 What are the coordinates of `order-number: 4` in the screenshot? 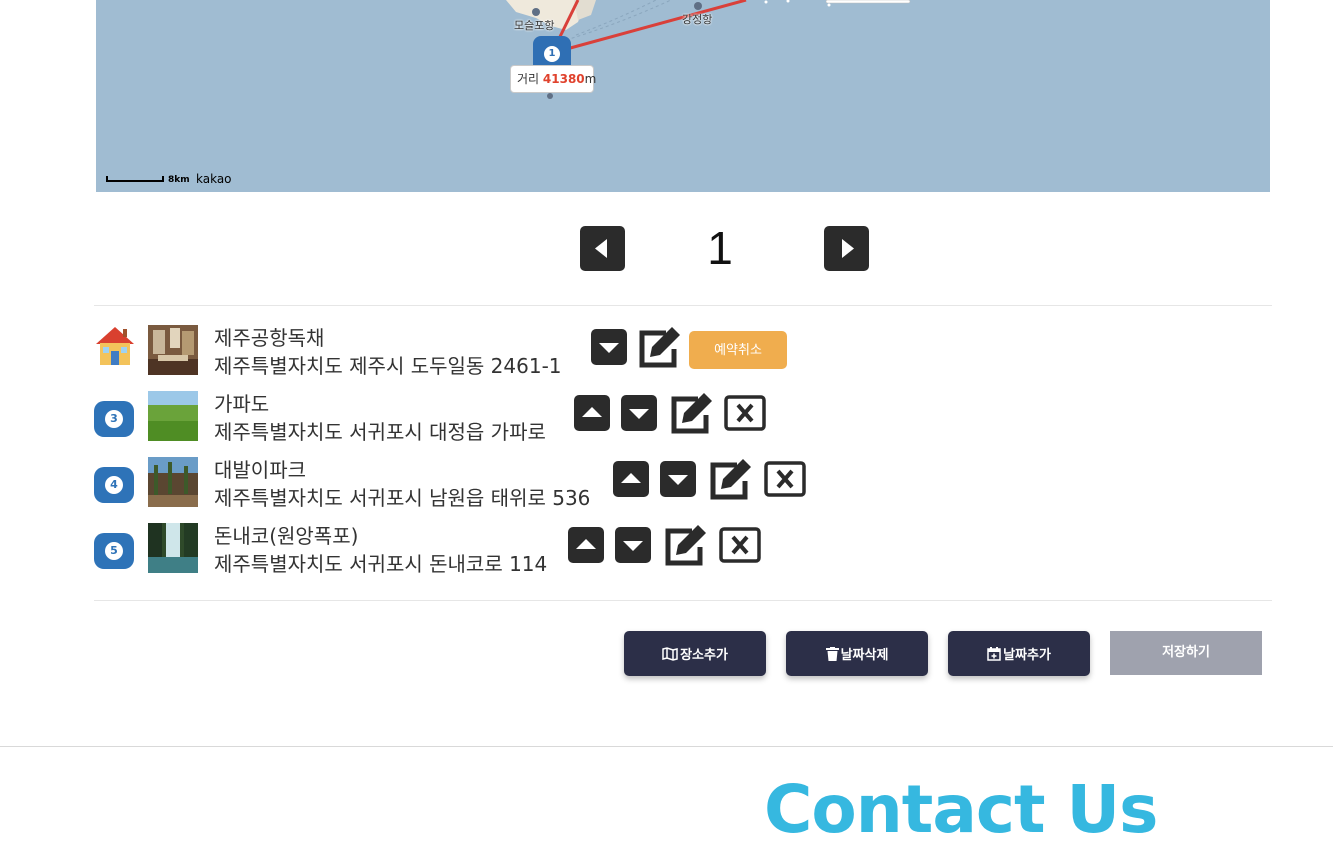 It's located at (114, 485).